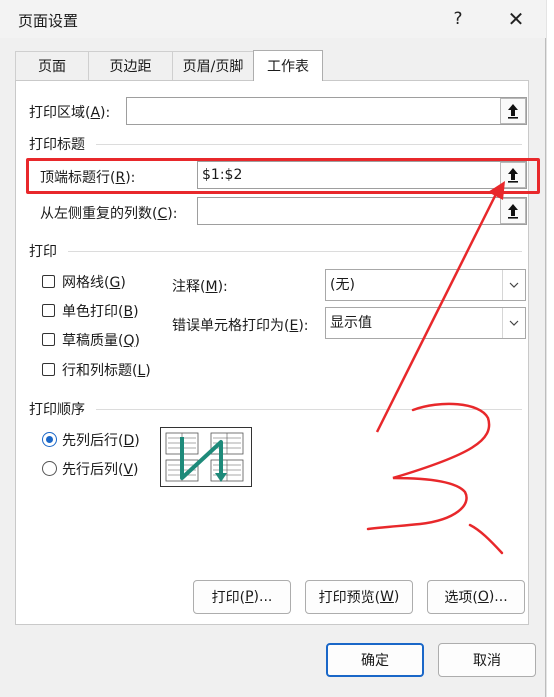  I want to click on mono-checkbox, so click(48, 310).